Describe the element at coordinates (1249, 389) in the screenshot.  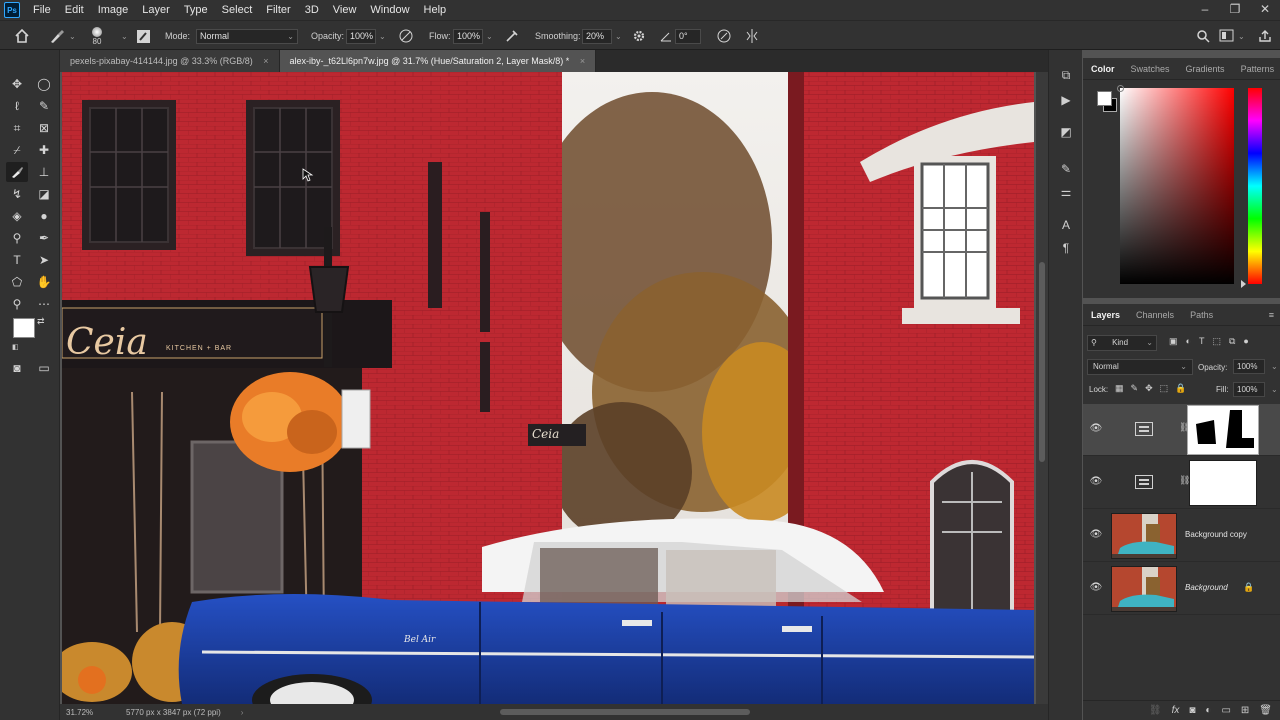
I see `fill-input: 100%` at that location.